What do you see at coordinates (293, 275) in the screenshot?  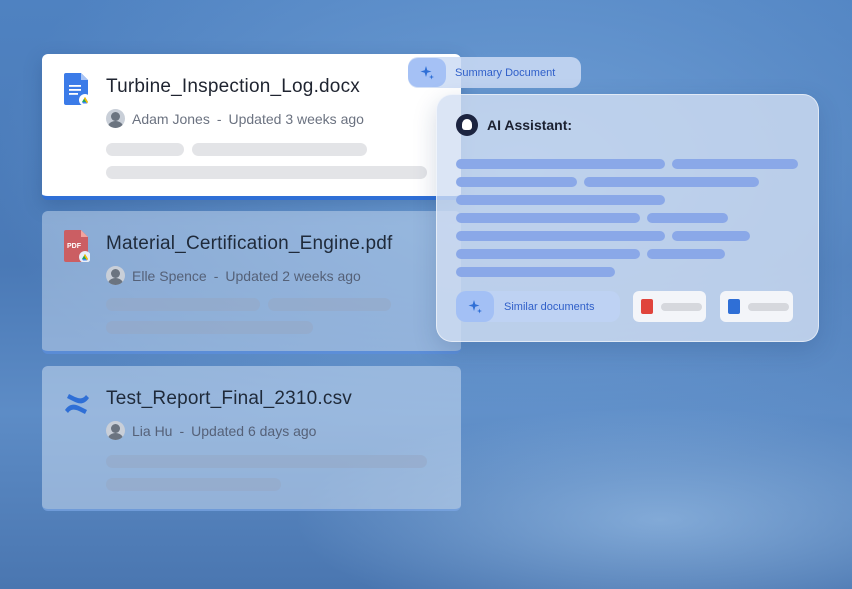 I see `updated-time: Updated 2 weeks ago` at bounding box center [293, 275].